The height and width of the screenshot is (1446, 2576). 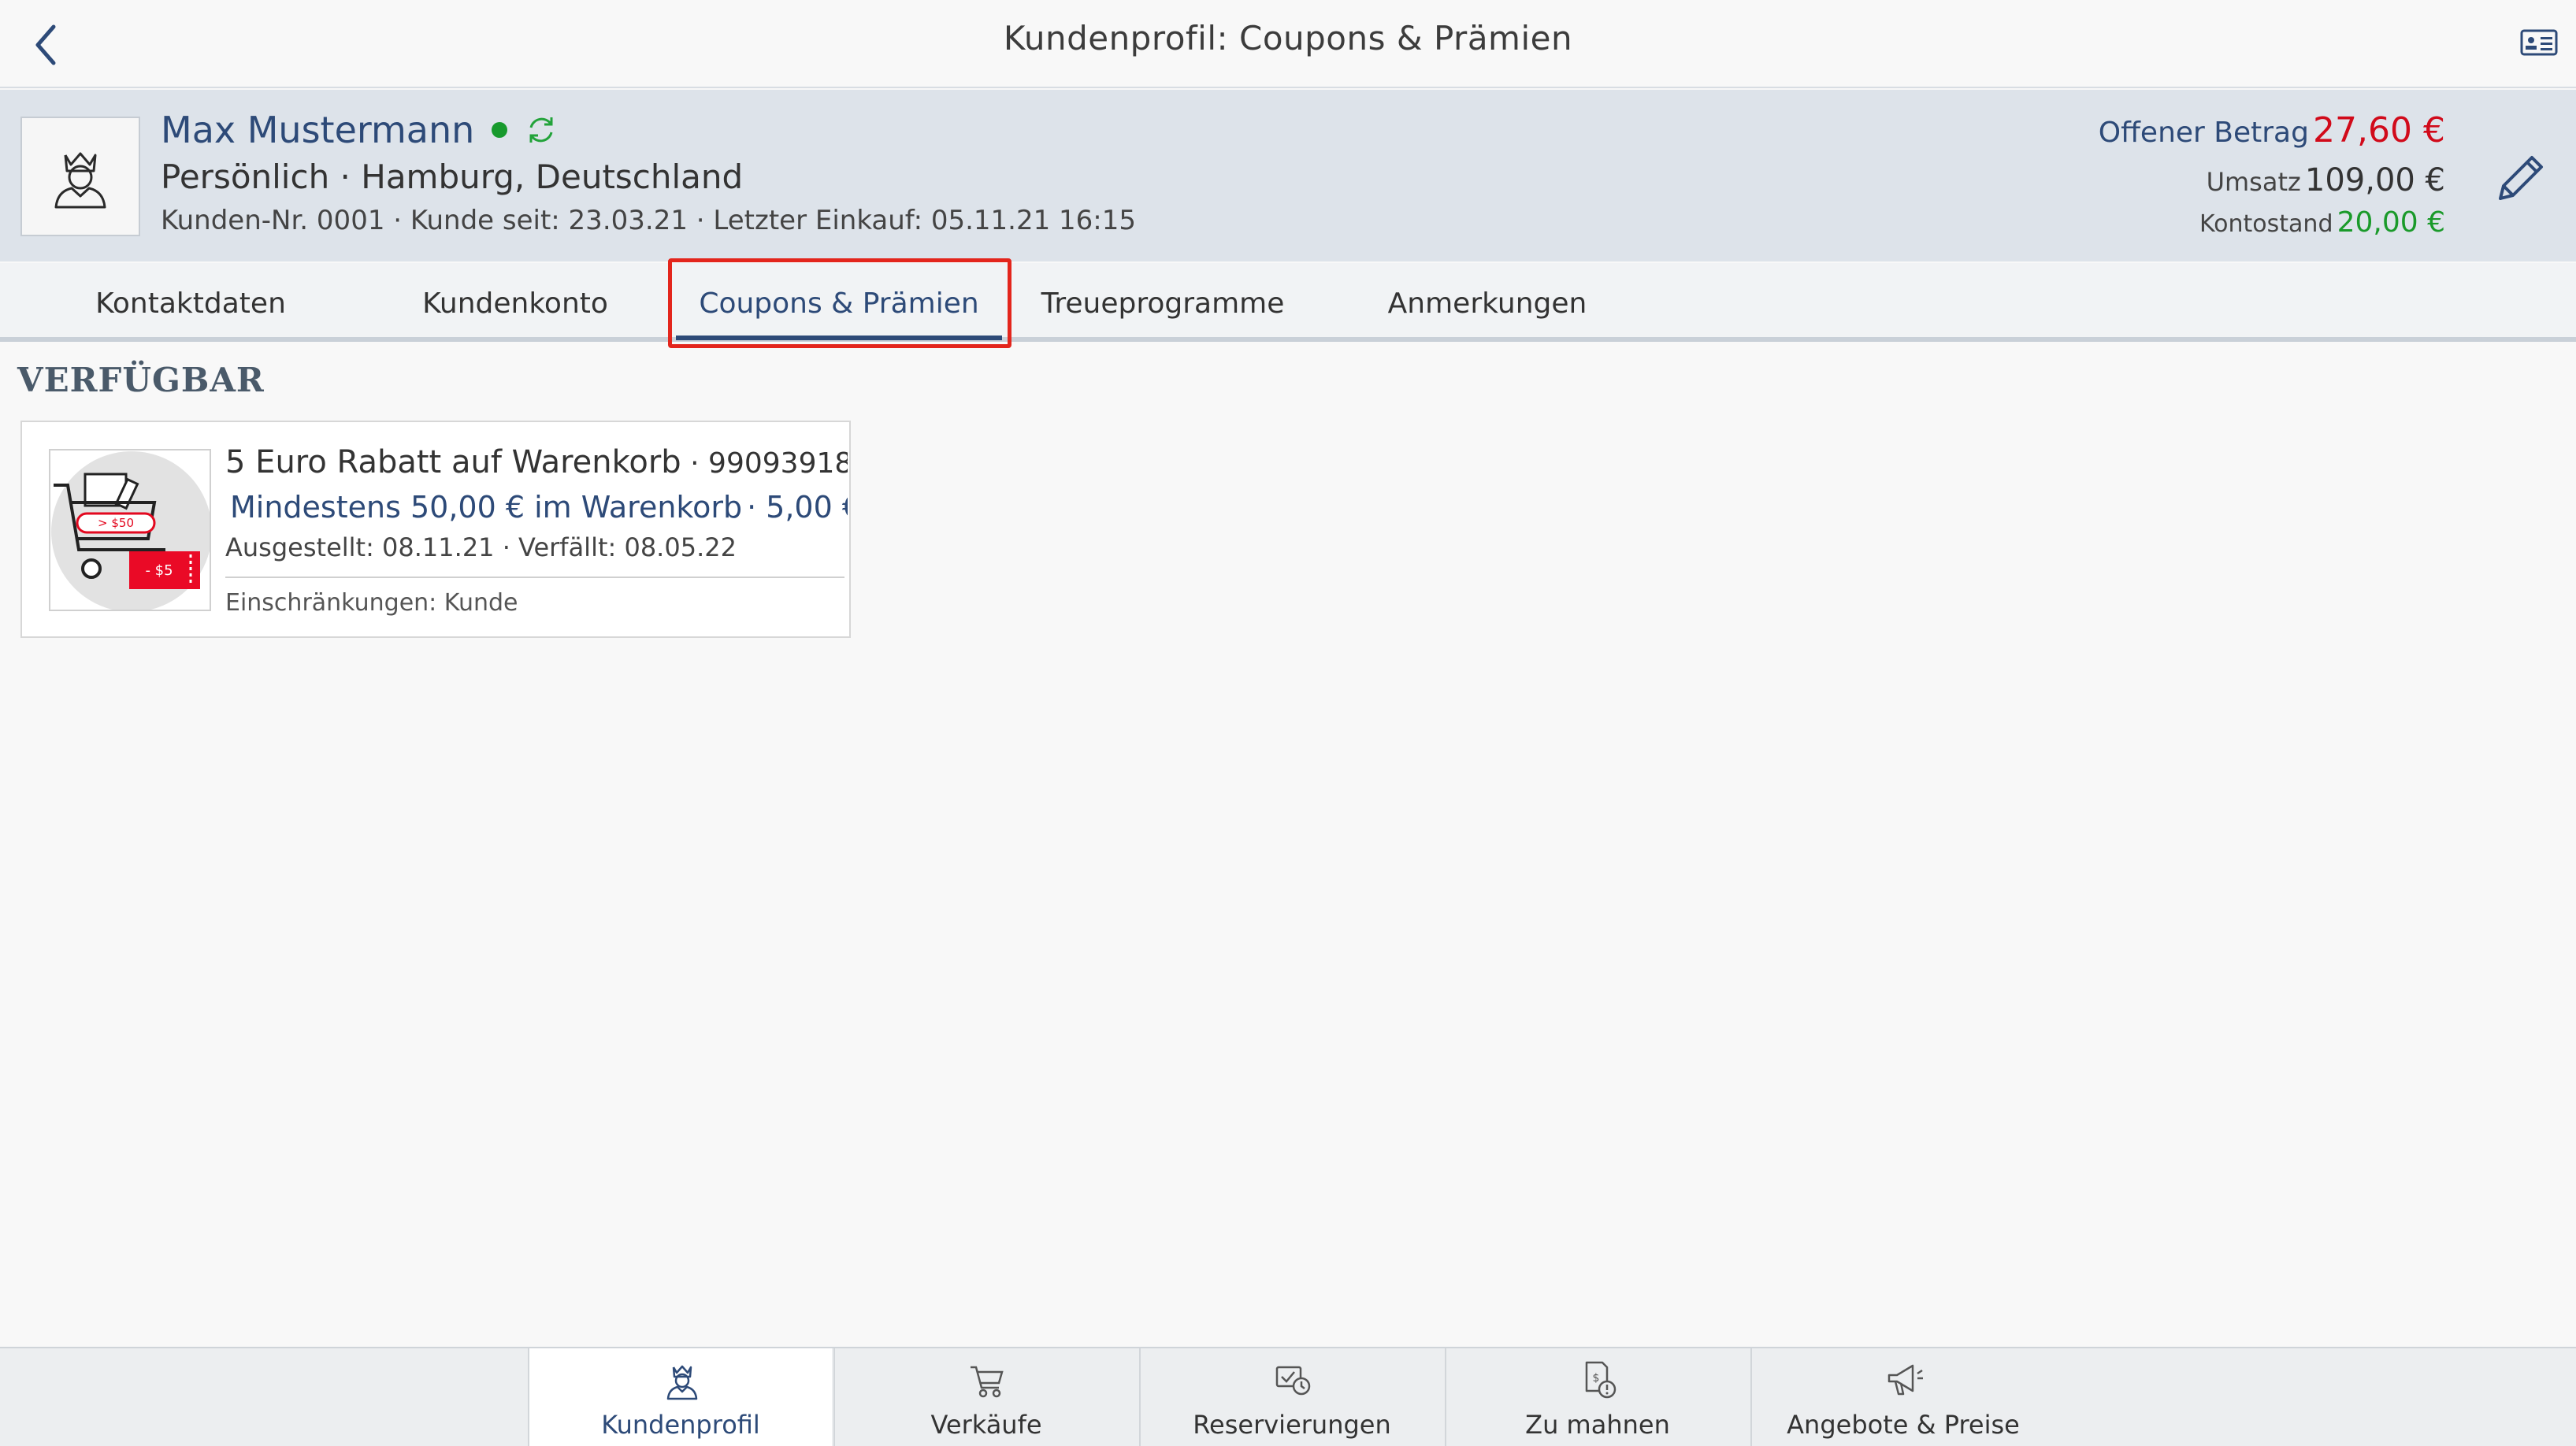 I want to click on balance-label: Kontostand, so click(x=2266, y=224).